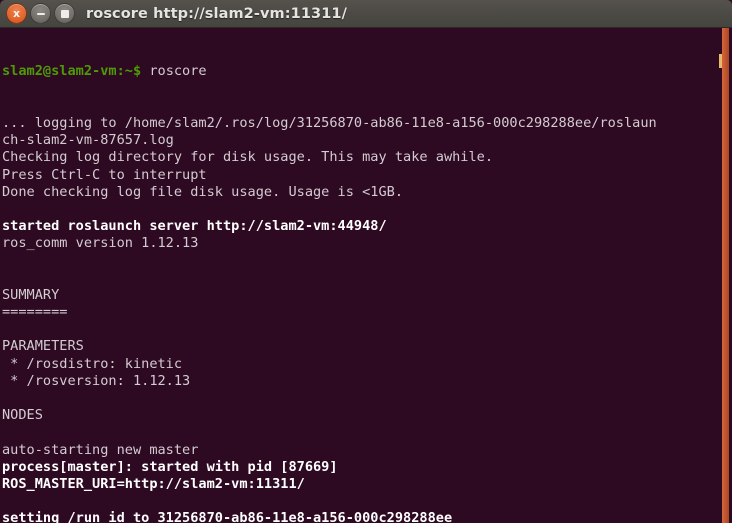  What do you see at coordinates (153, 483) in the screenshot?
I see `terminal-line-text: ROS_MASTER_URI=http://slam2-vm:11311/` at bounding box center [153, 483].